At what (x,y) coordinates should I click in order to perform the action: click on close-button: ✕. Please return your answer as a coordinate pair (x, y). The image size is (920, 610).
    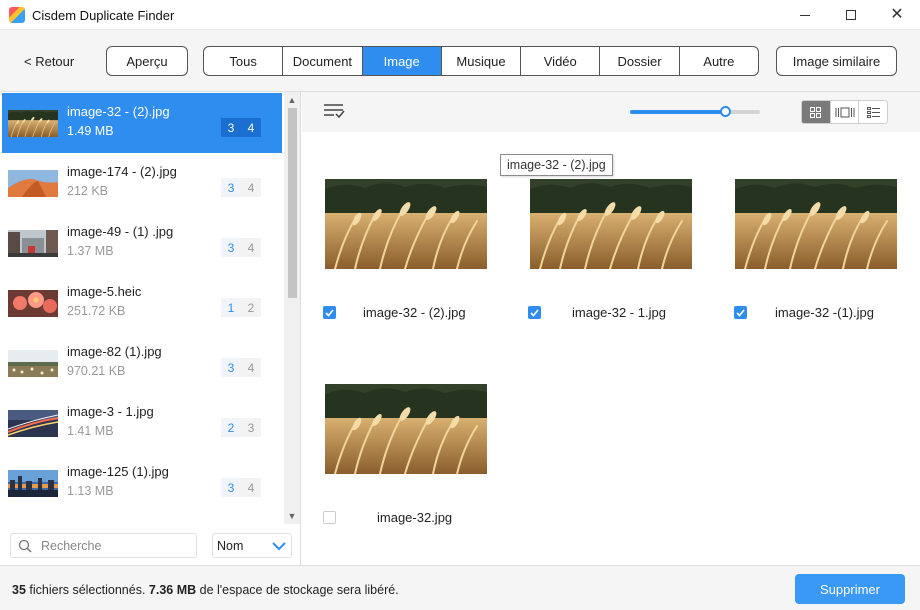
    Looking at the image, I should click on (897, 15).